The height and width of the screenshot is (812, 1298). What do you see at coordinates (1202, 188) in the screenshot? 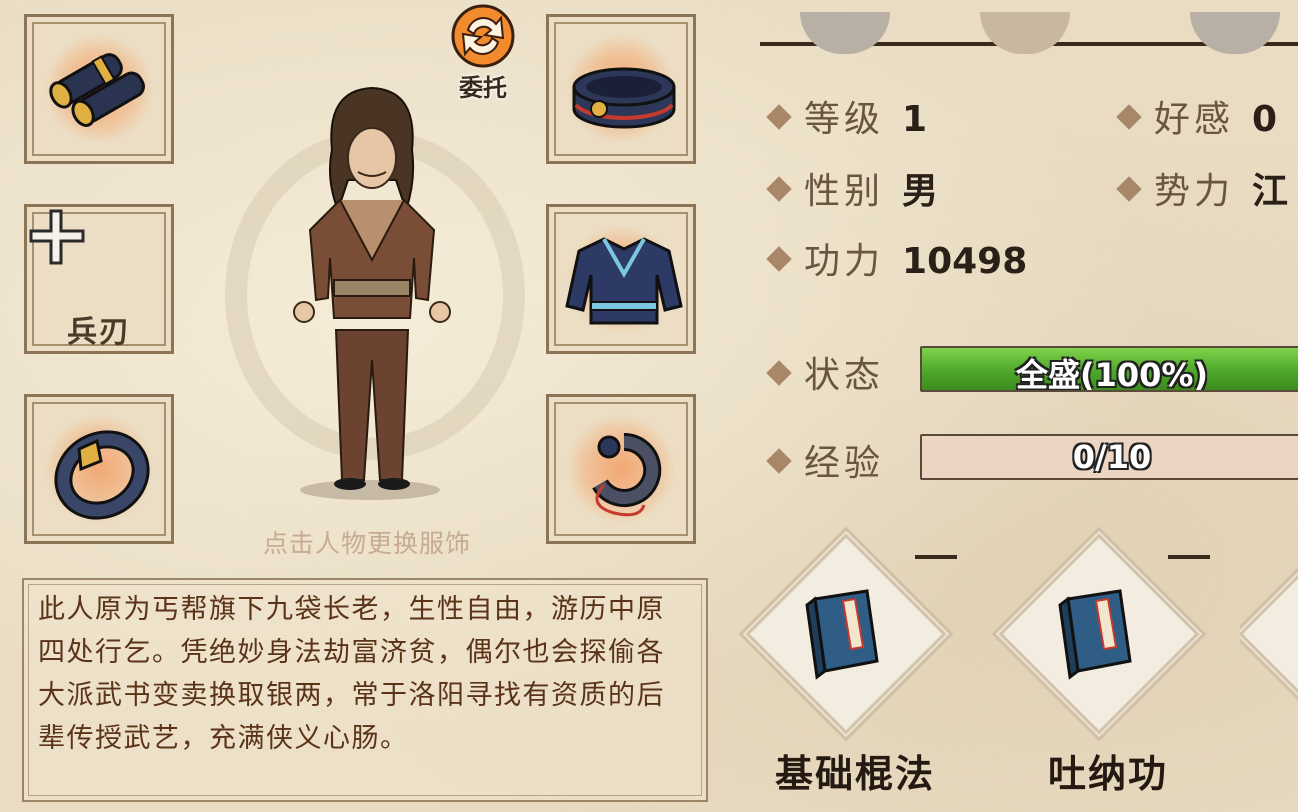
I see `stat-faction: 势力江` at bounding box center [1202, 188].